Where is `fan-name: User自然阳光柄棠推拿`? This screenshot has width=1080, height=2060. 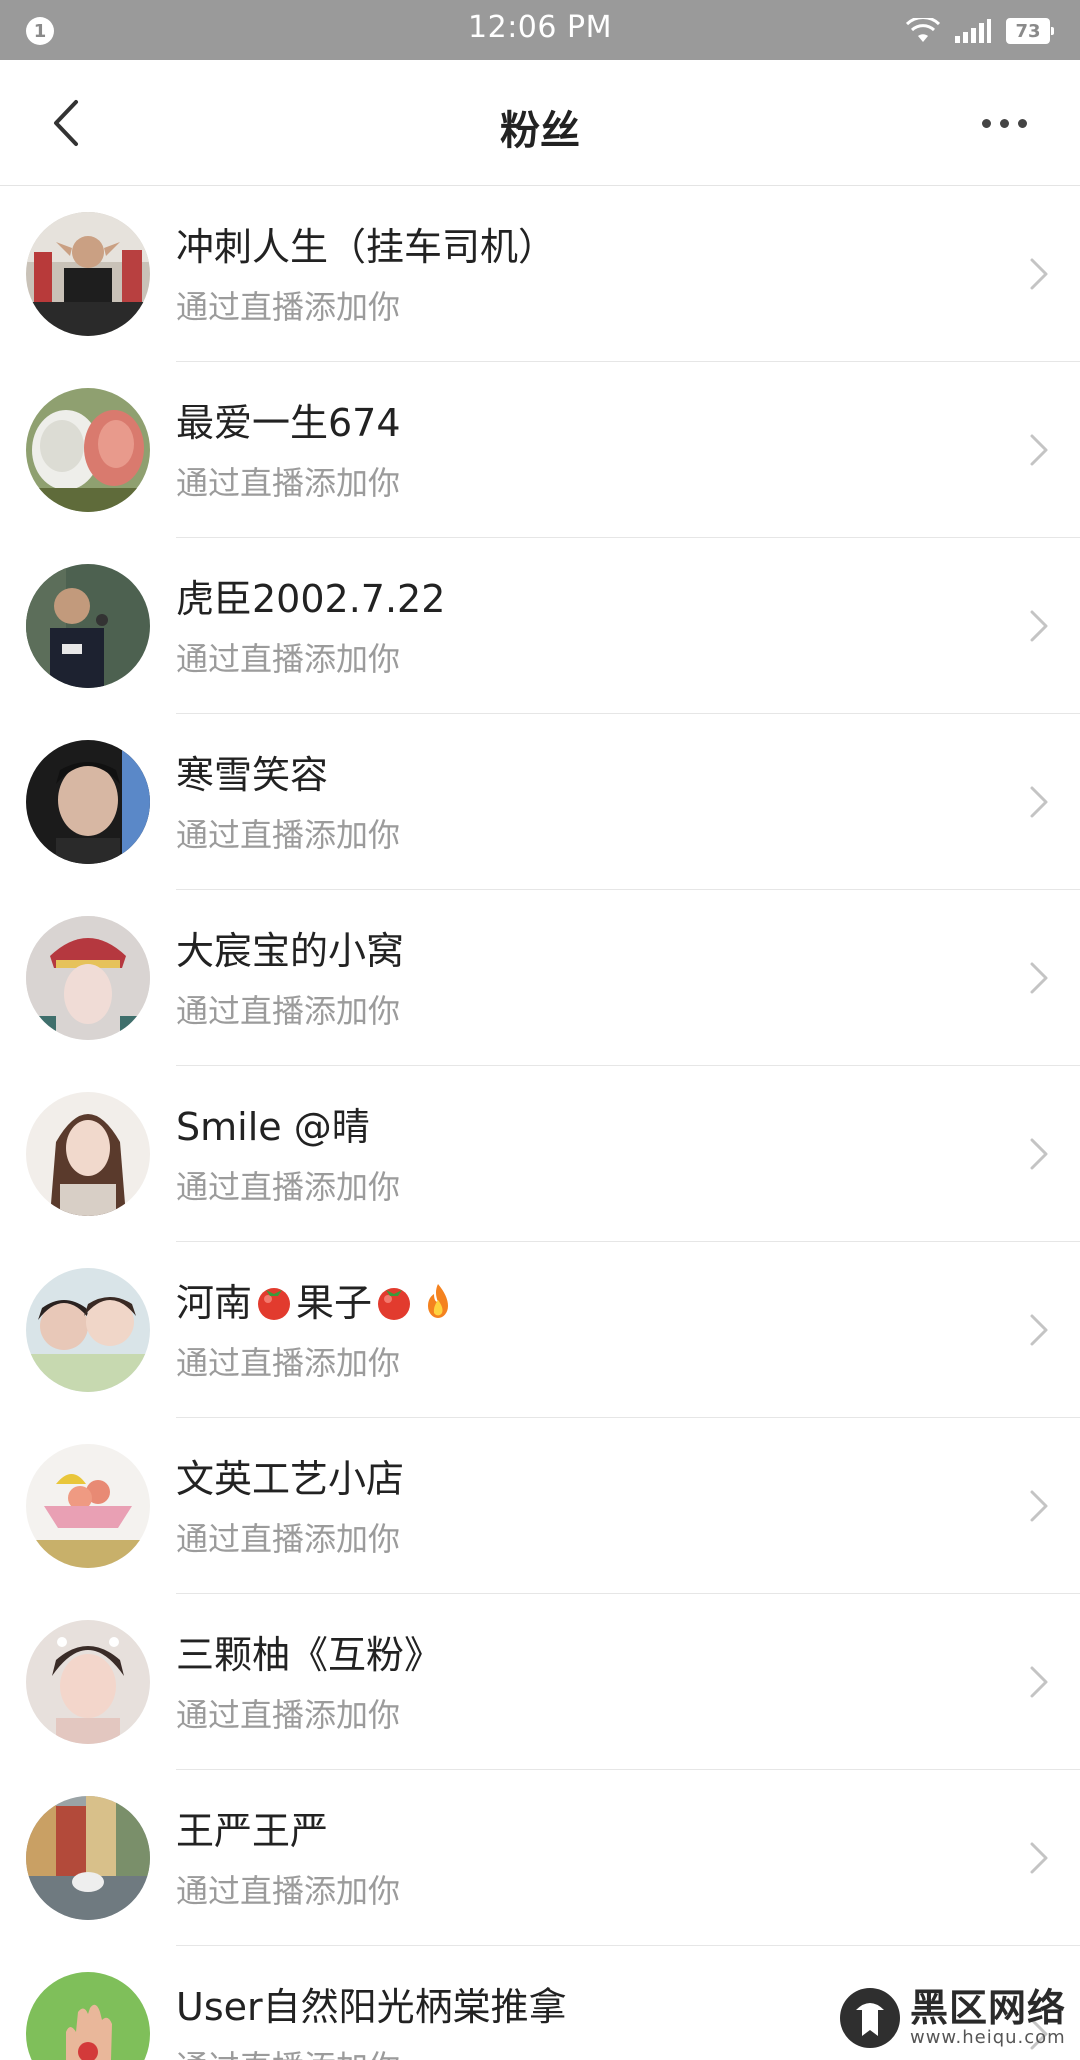
fan-name: User自然阳光柄棠推拿 is located at coordinates (371, 2007).